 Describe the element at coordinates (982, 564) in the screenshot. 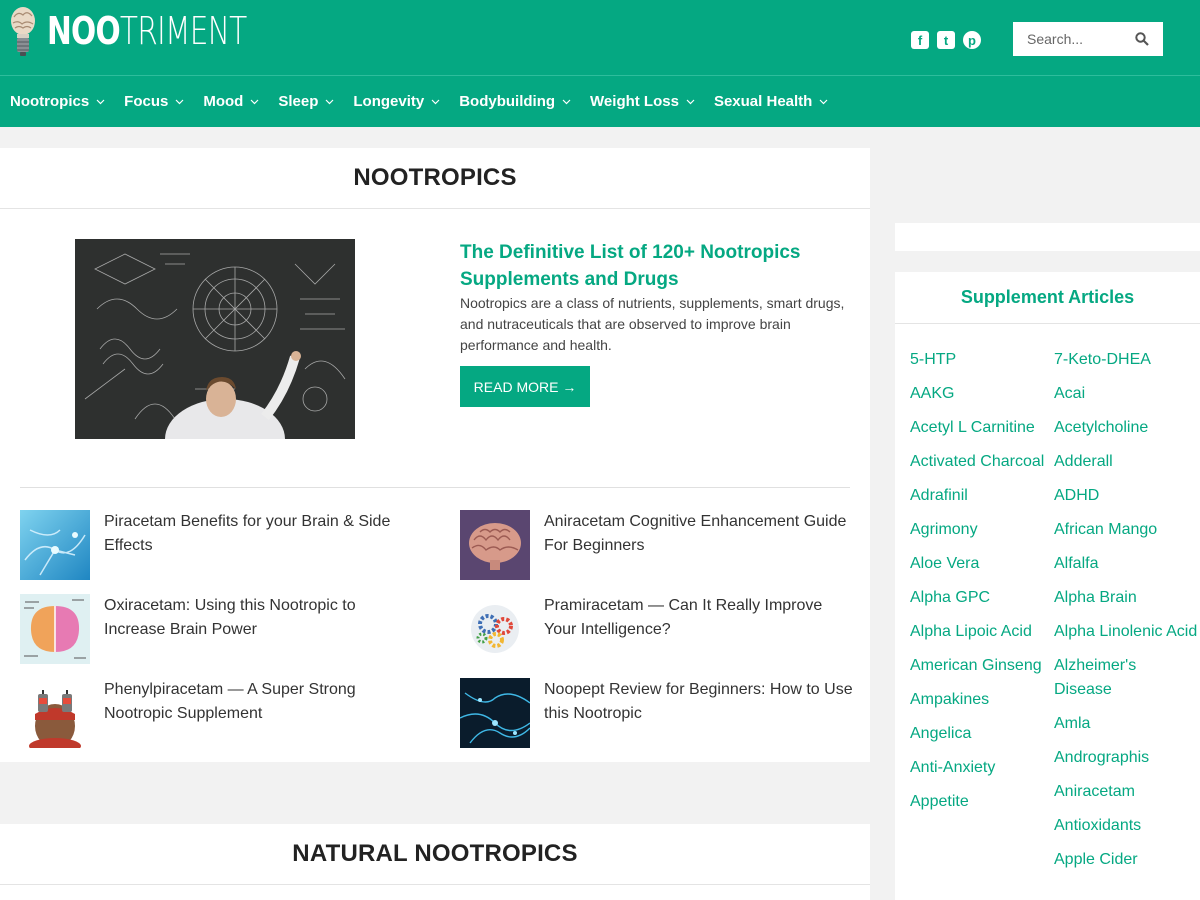

I see `supplement-link: Aloe Vera` at that location.